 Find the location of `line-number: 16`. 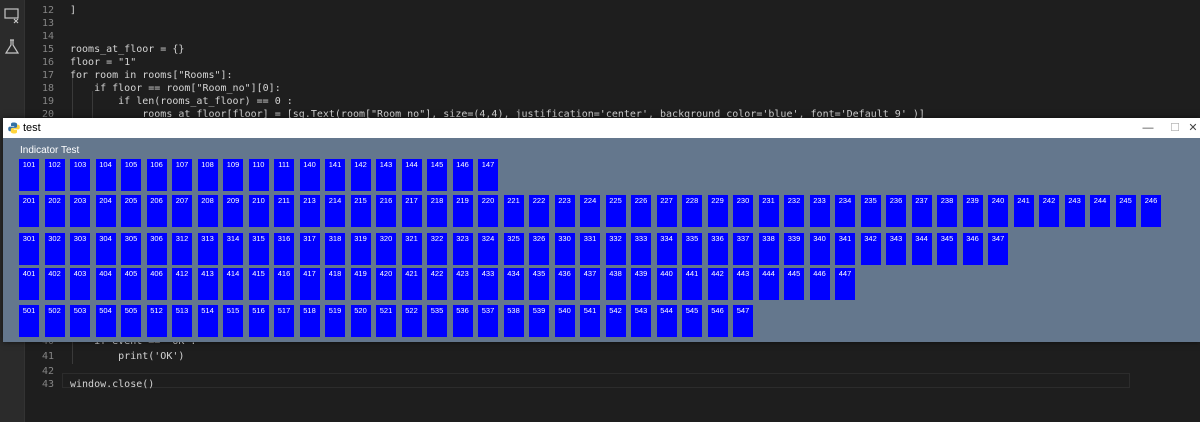

line-number: 16 is located at coordinates (47, 62).